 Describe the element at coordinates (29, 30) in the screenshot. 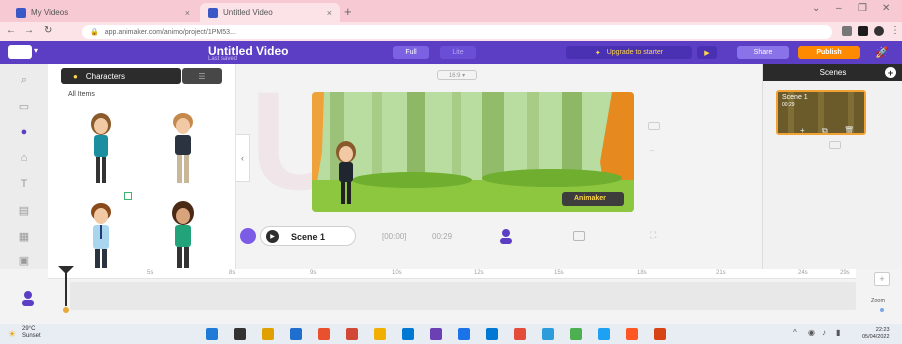

I see `forward-icon: →` at that location.